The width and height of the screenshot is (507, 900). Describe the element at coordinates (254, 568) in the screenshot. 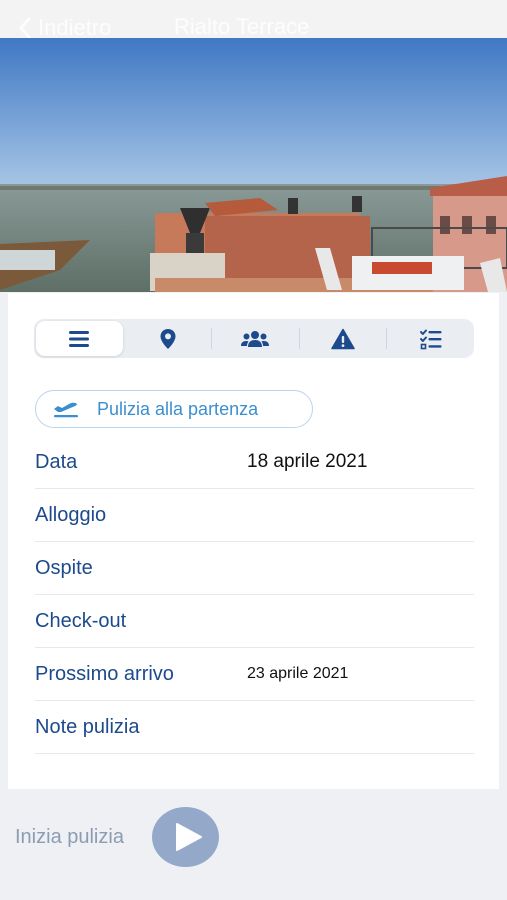

I see `guest-row: Ospite` at that location.